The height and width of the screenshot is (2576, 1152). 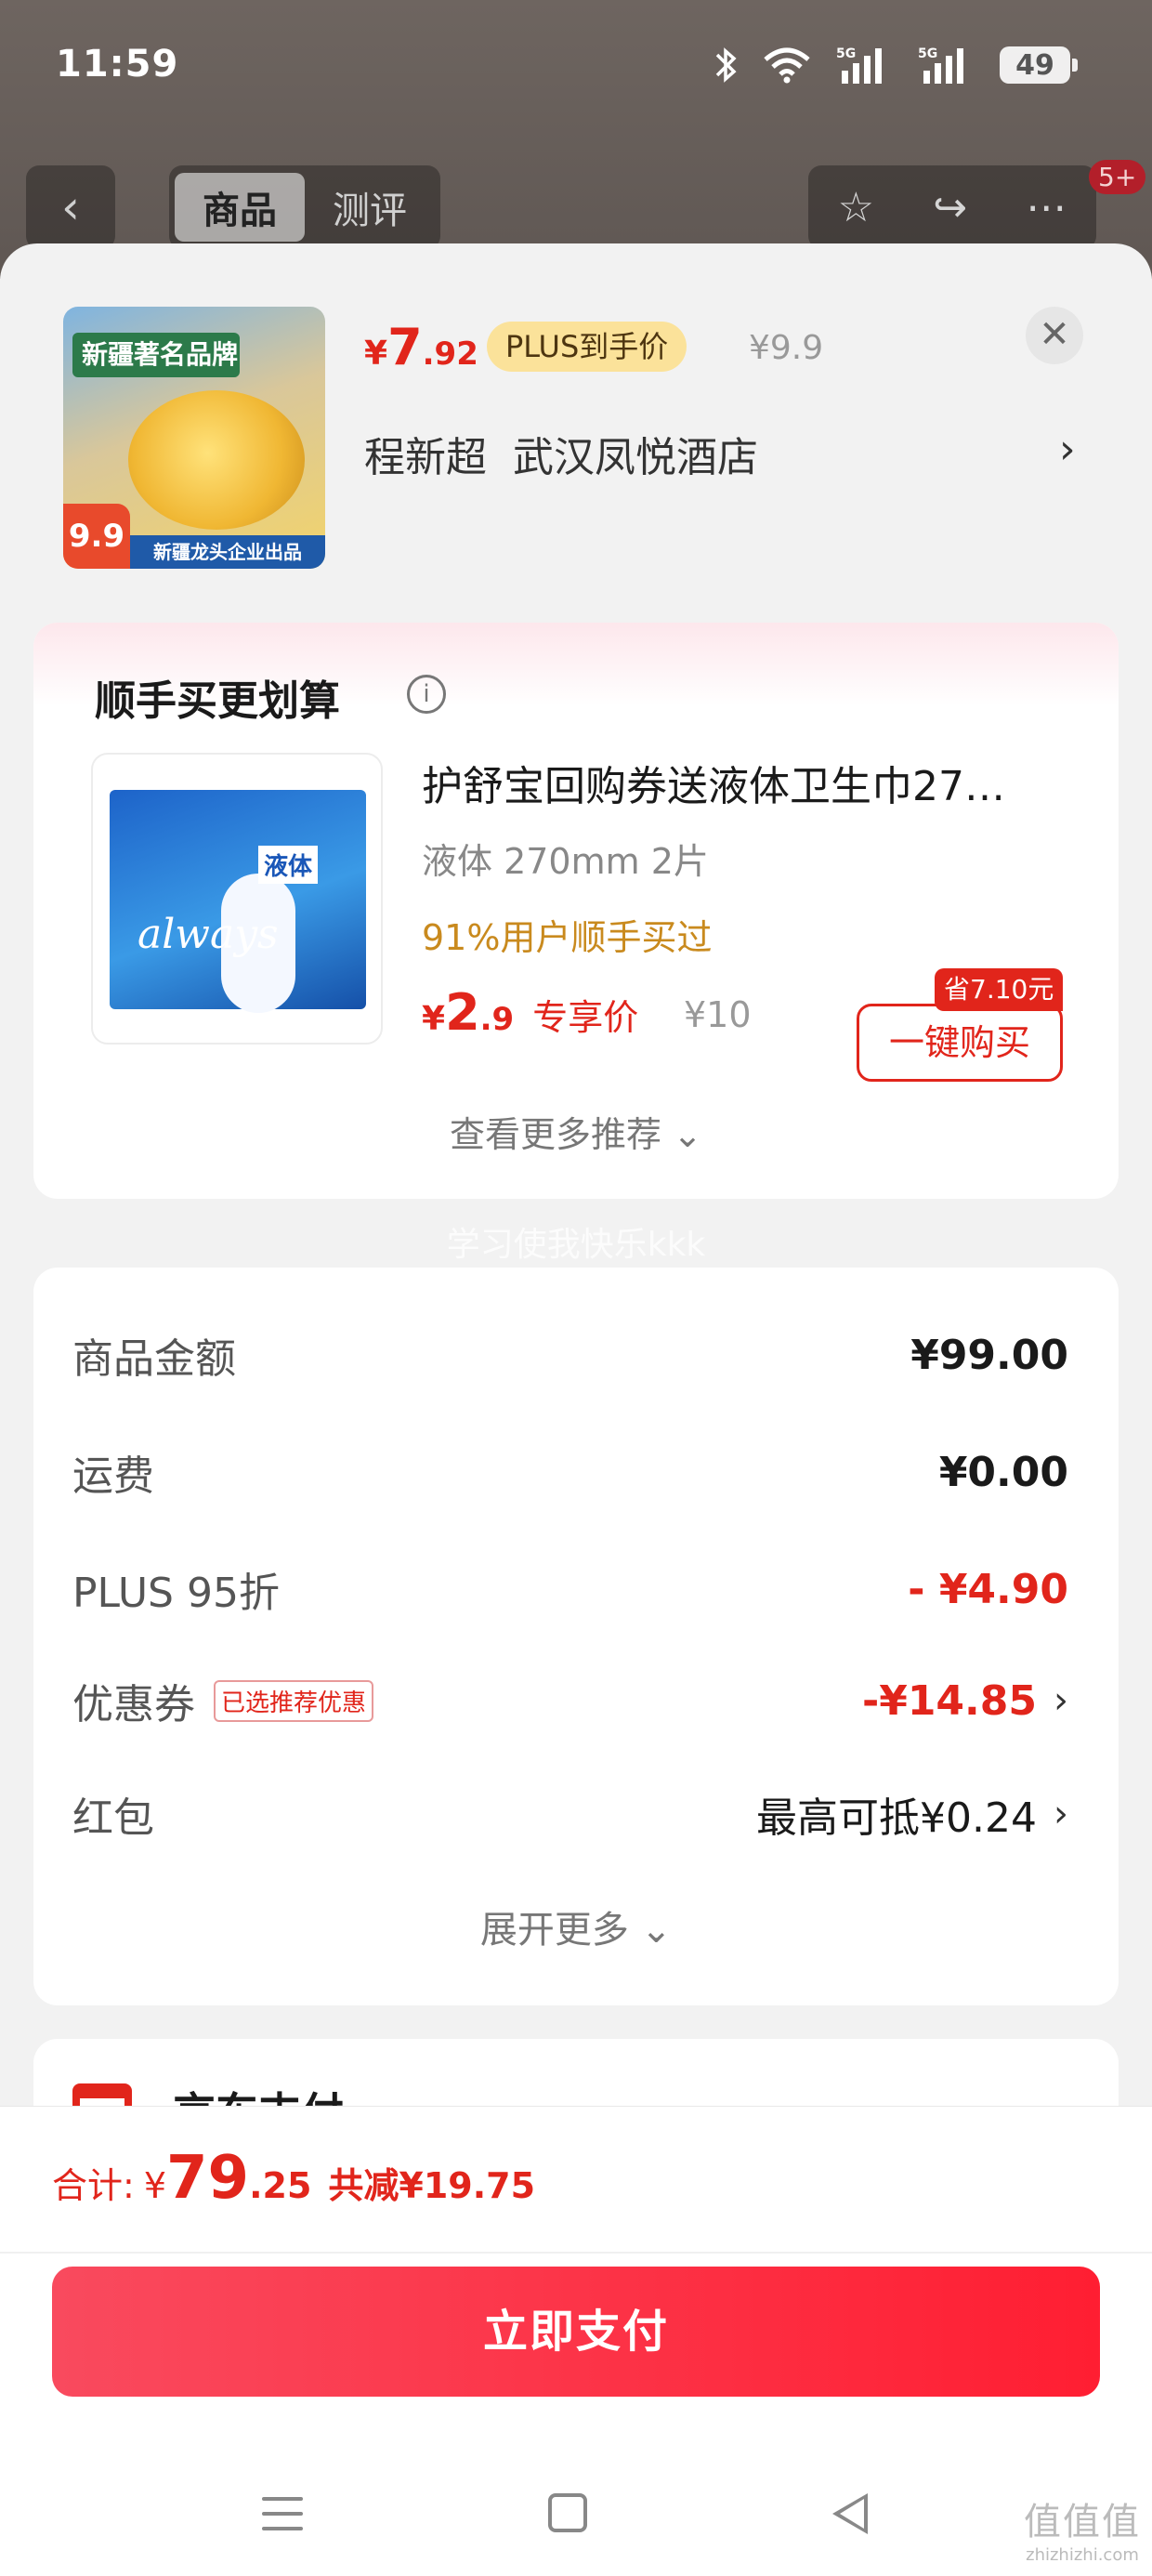 What do you see at coordinates (949, 1700) in the screenshot?
I see `row-value: -¥14.85` at bounding box center [949, 1700].